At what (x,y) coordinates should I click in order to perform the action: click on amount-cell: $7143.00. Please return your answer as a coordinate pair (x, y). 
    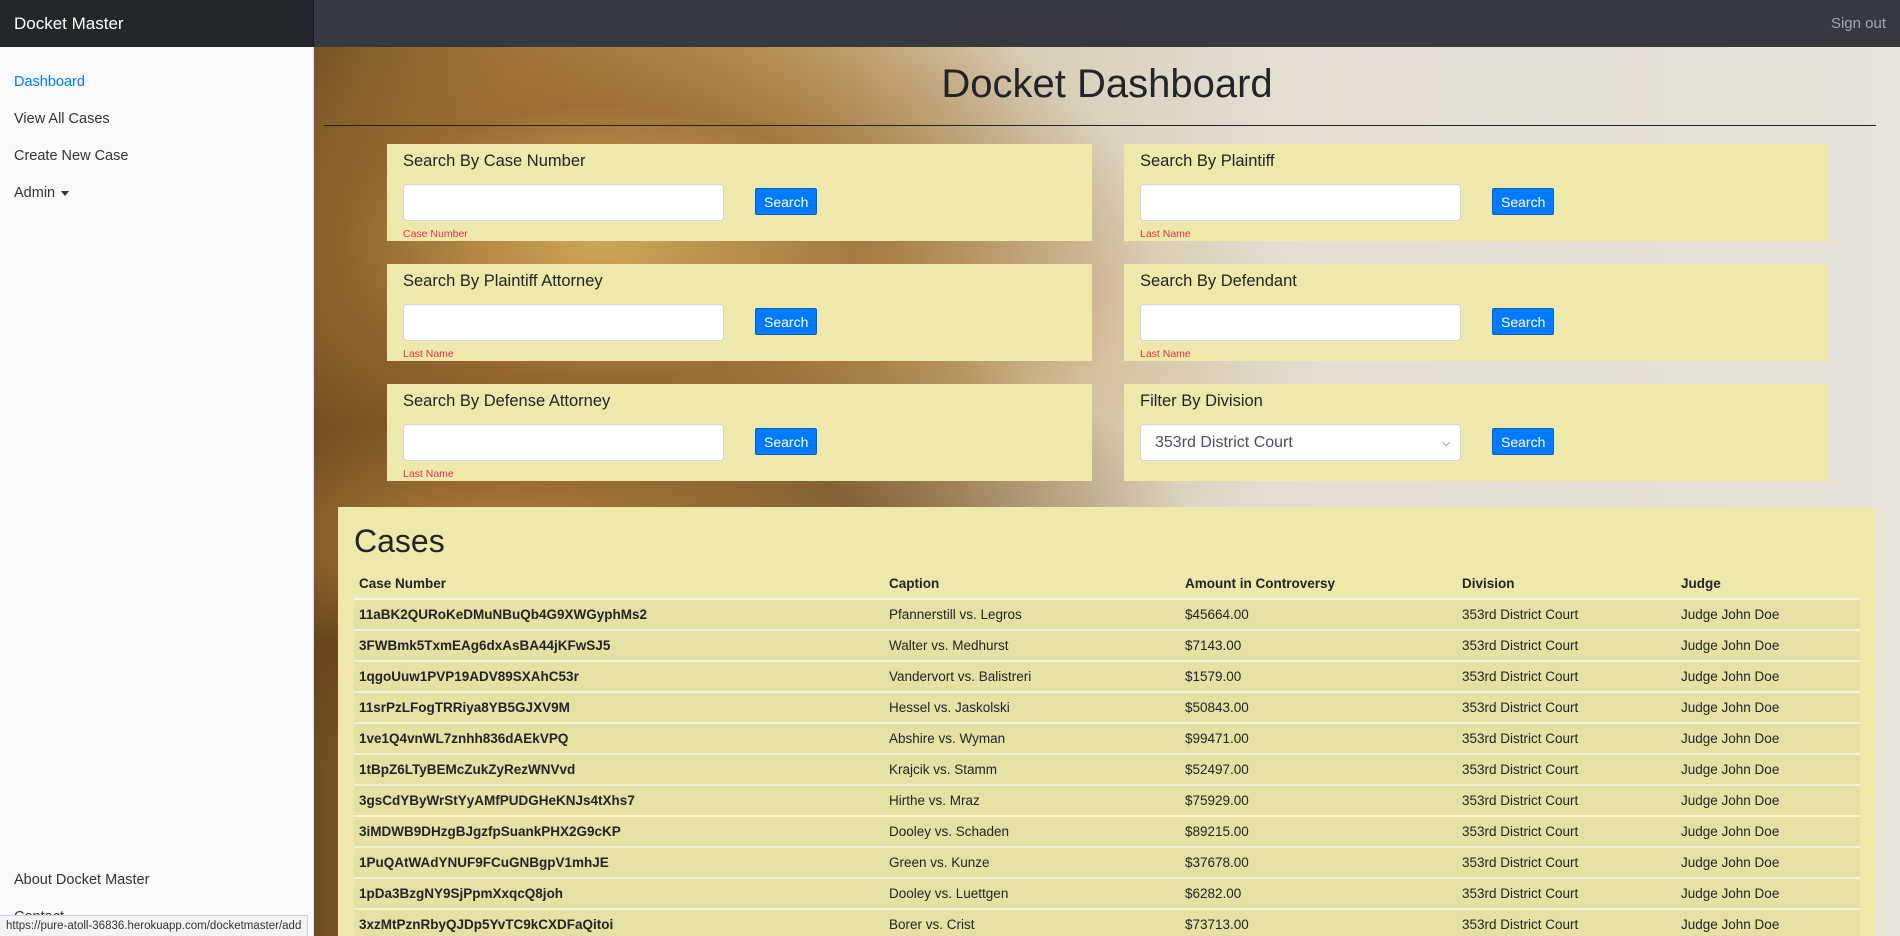
    Looking at the image, I should click on (1318, 645).